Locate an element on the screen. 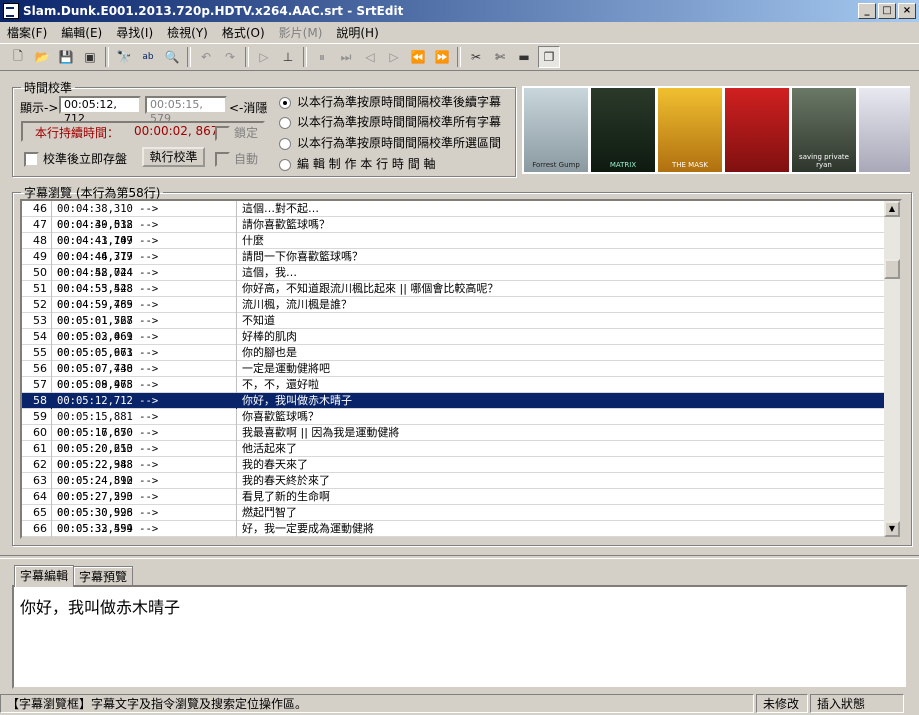 This screenshot has height=715, width=919. table-row: 47 00:04:40,012 --> 00:04:41,707 請你喜歡籃球嗎？ is located at coordinates (453, 232).